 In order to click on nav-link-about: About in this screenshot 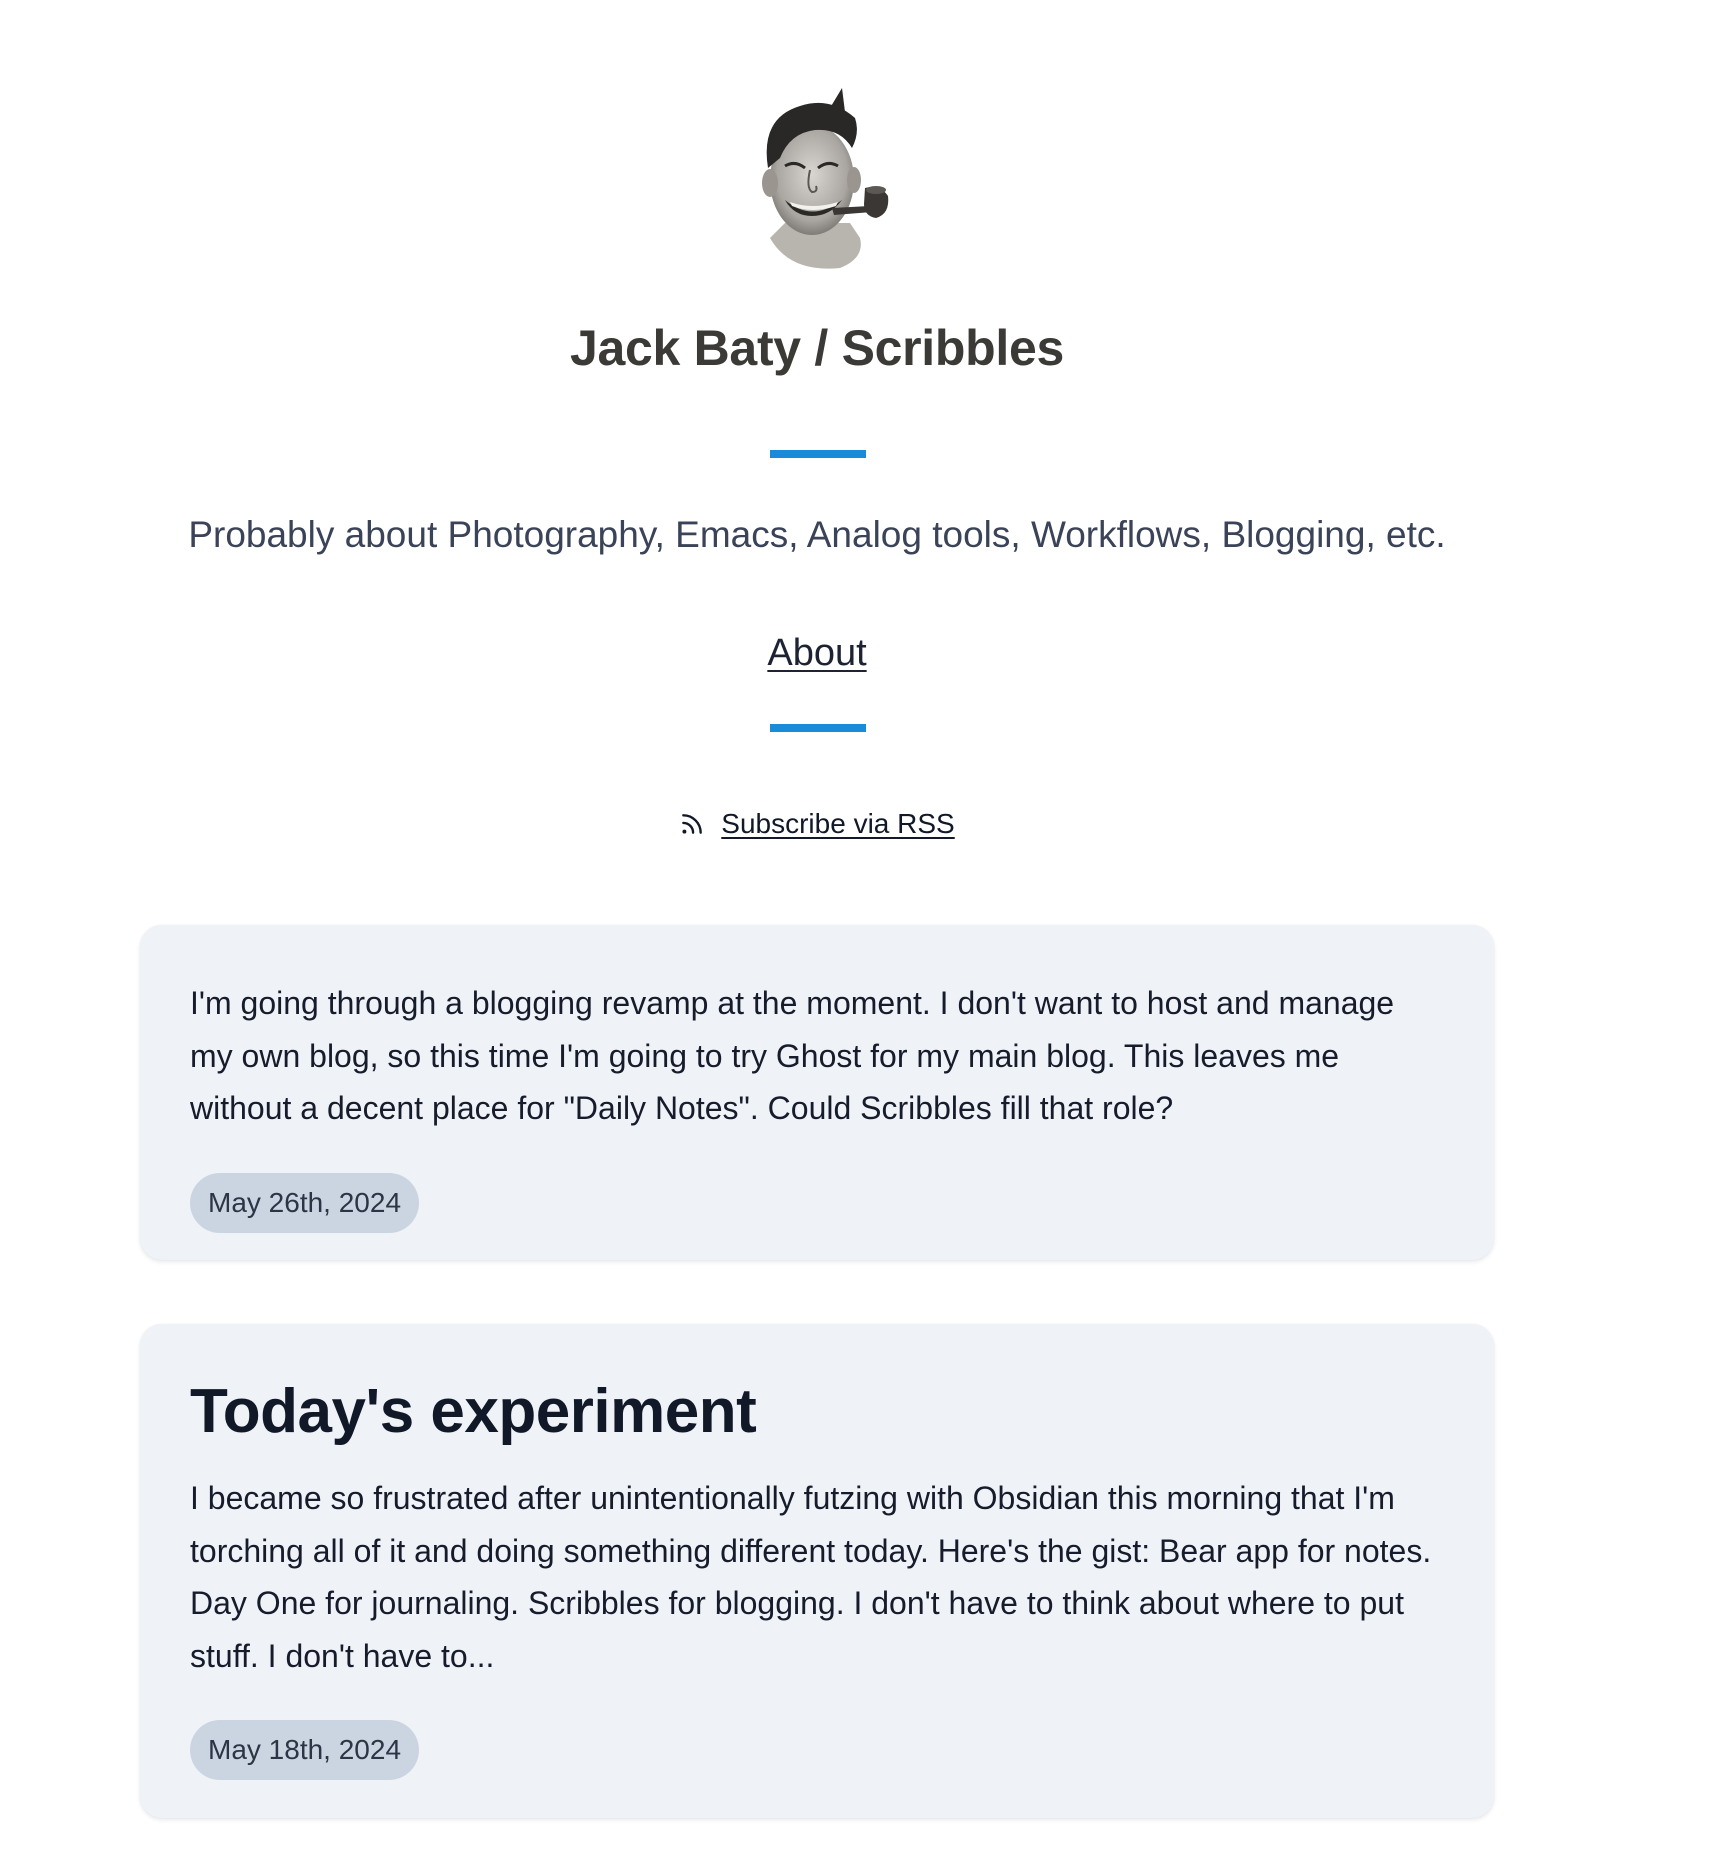, I will do `click(816, 653)`.